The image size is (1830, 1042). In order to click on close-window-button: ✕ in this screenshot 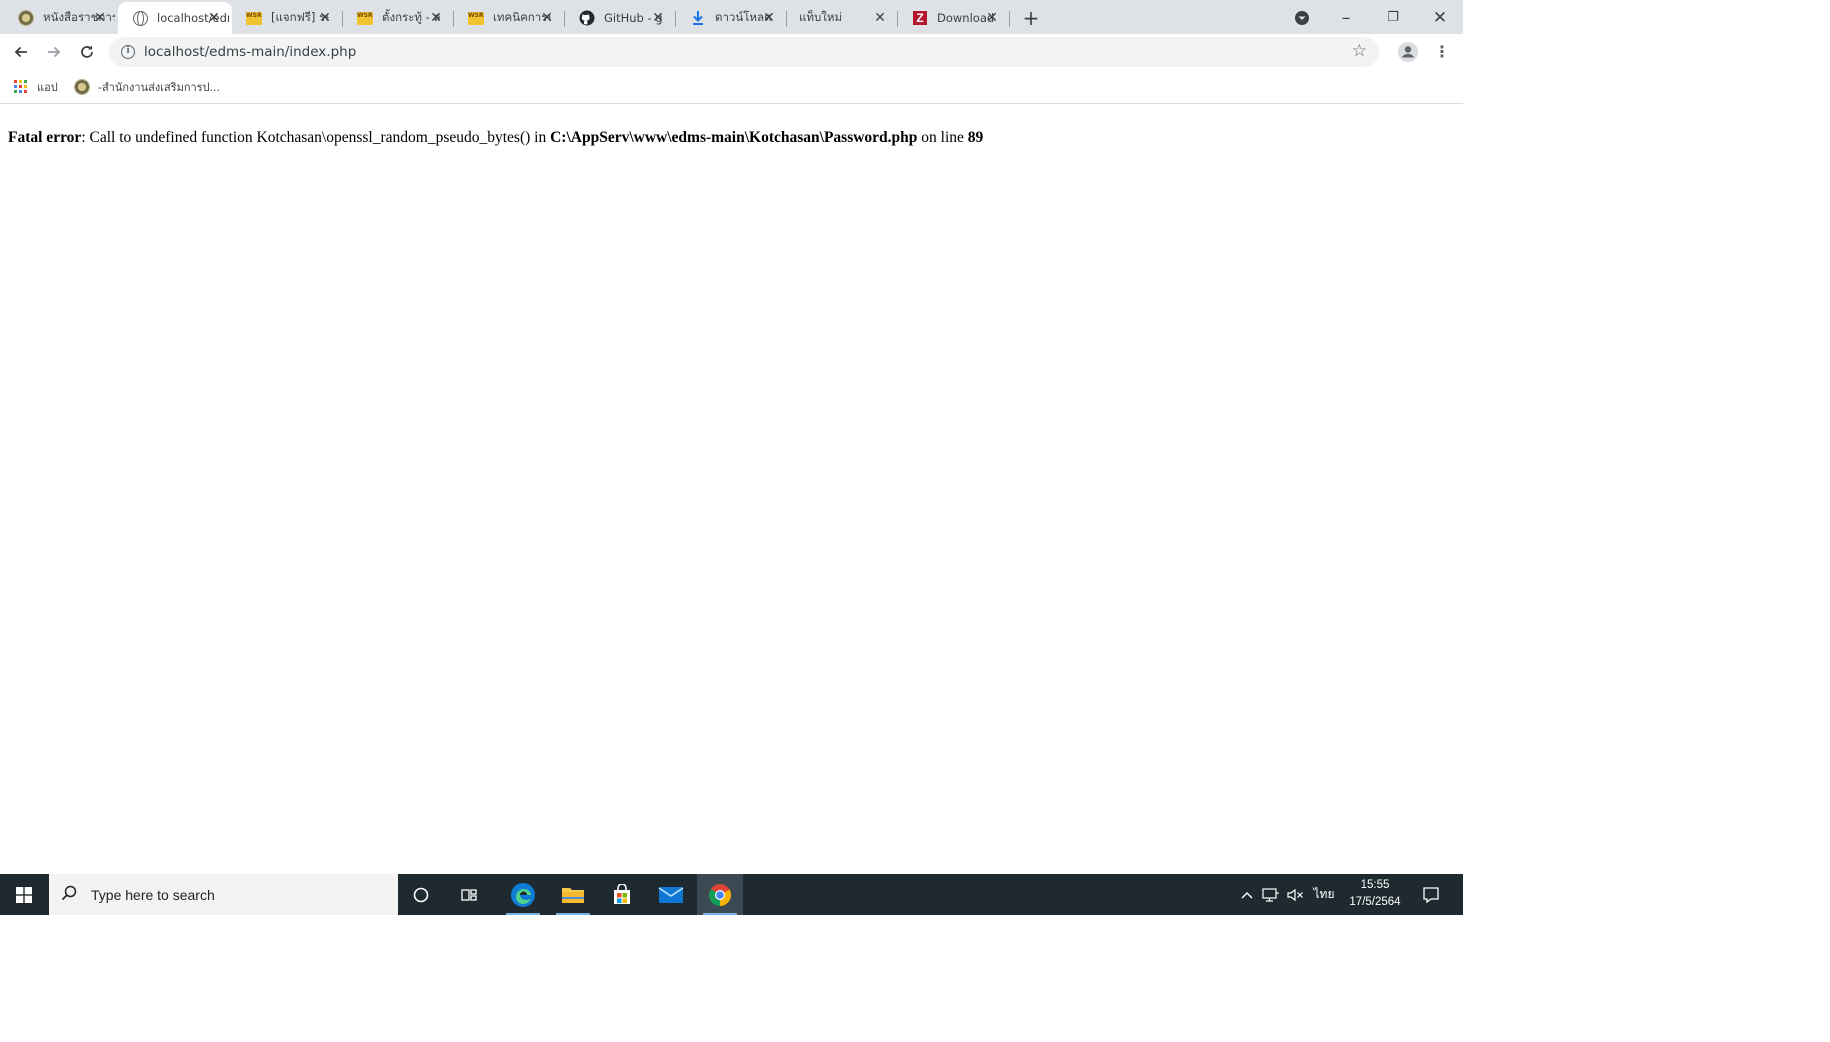, I will do `click(1440, 18)`.